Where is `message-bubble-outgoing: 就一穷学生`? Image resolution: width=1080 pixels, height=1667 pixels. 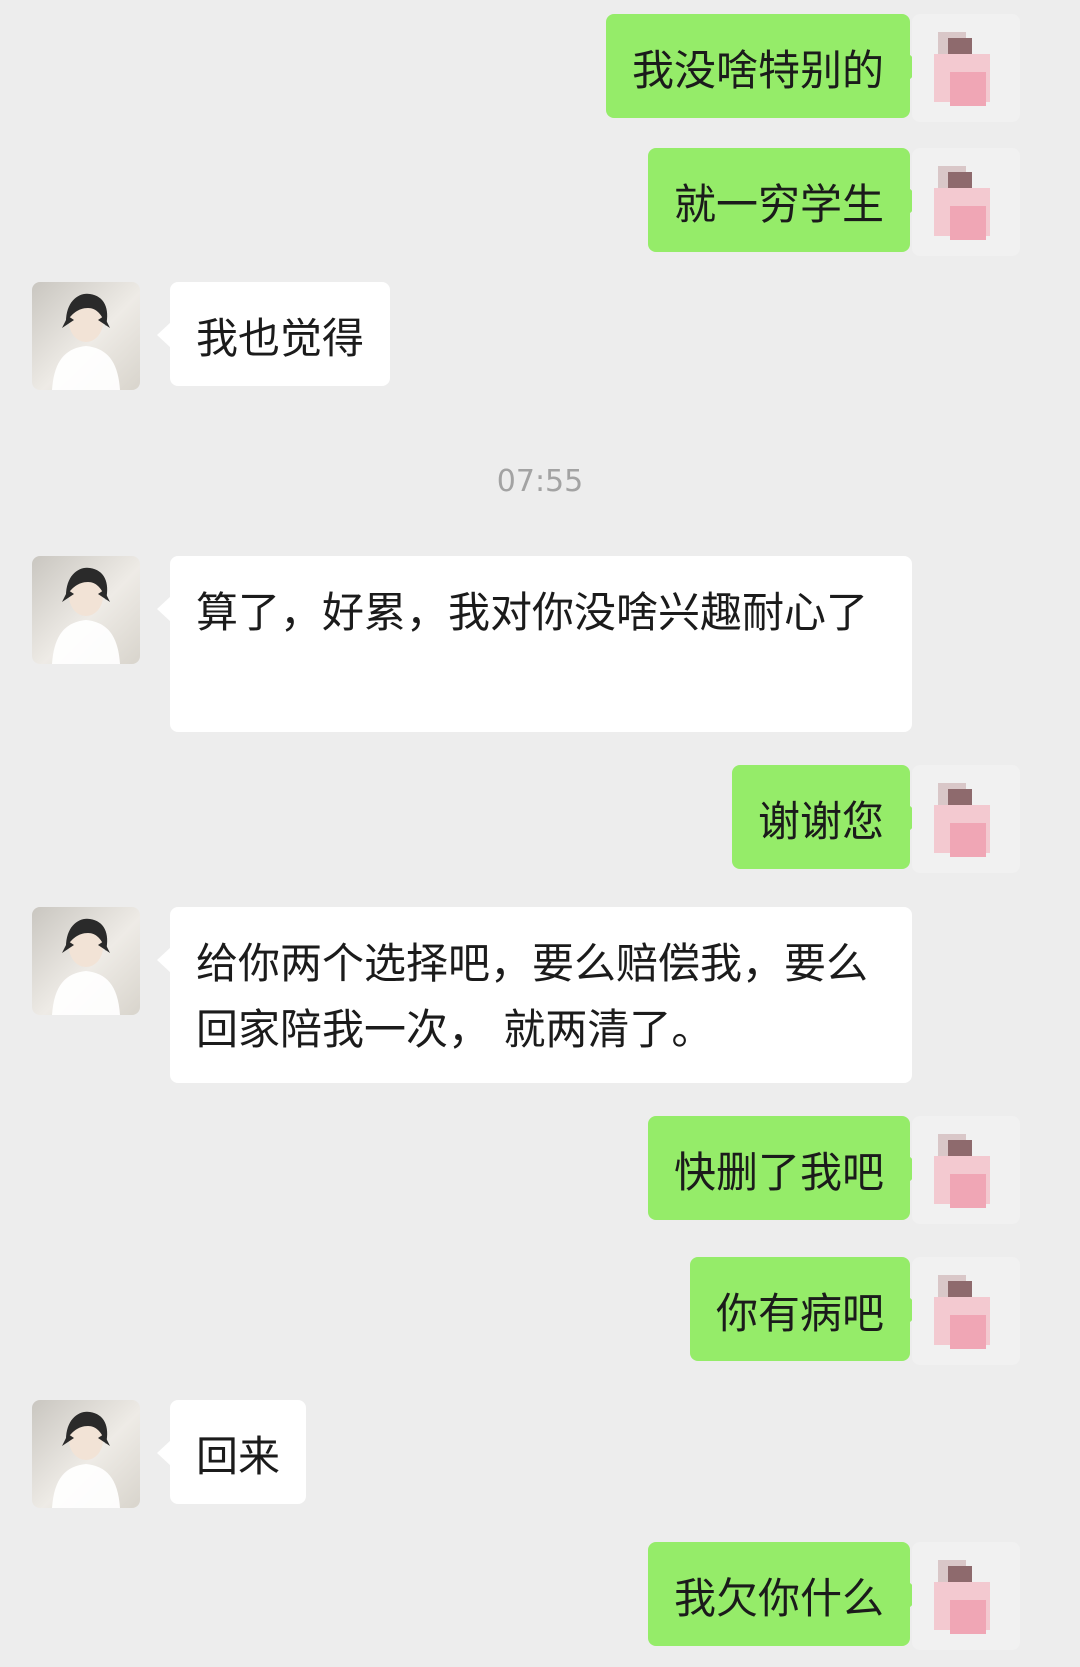
message-bubble-outgoing: 就一穷学生 is located at coordinates (785, 200).